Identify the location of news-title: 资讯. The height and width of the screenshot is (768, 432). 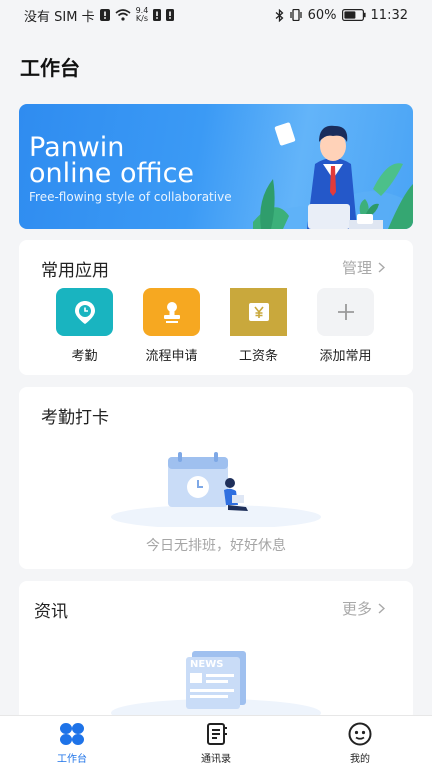
(51, 612).